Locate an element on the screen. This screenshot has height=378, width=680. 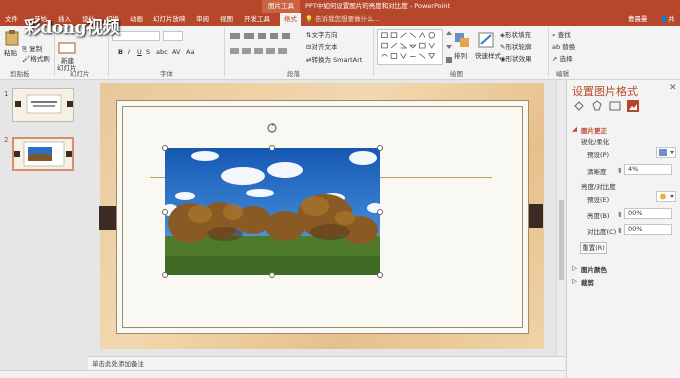
change-case-button: Aa is located at coordinates (190, 52).